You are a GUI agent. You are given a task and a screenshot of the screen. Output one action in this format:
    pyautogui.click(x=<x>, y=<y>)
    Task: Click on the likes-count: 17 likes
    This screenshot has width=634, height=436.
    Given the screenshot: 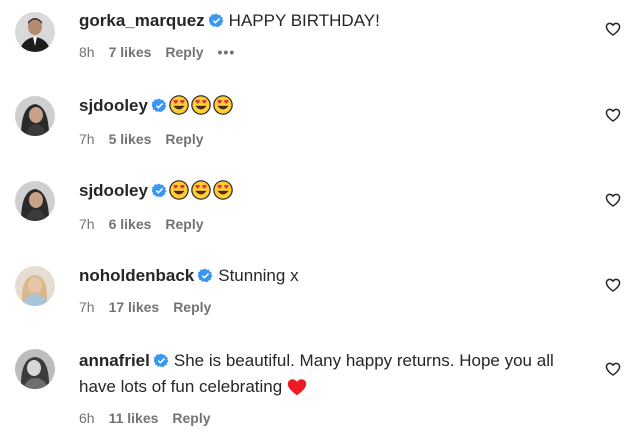 What is the action you would take?
    pyautogui.click(x=134, y=307)
    